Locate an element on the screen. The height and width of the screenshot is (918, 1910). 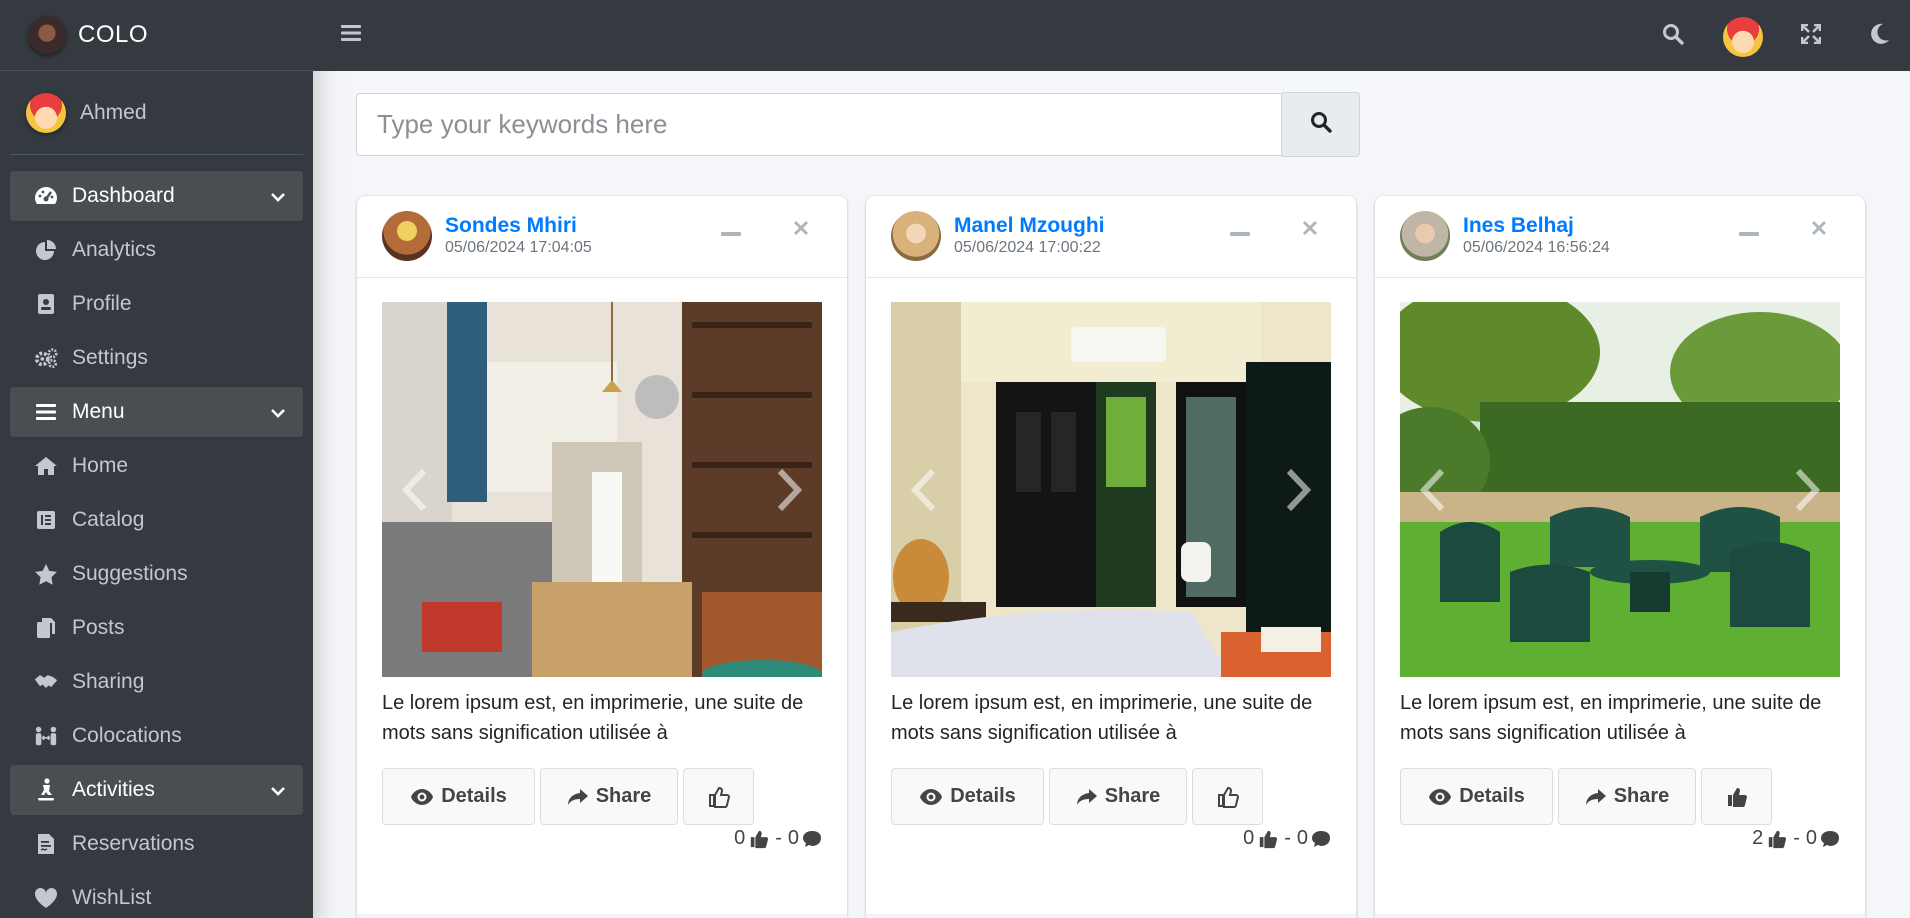
author-name: Ines Belhaj is located at coordinates (1518, 226).